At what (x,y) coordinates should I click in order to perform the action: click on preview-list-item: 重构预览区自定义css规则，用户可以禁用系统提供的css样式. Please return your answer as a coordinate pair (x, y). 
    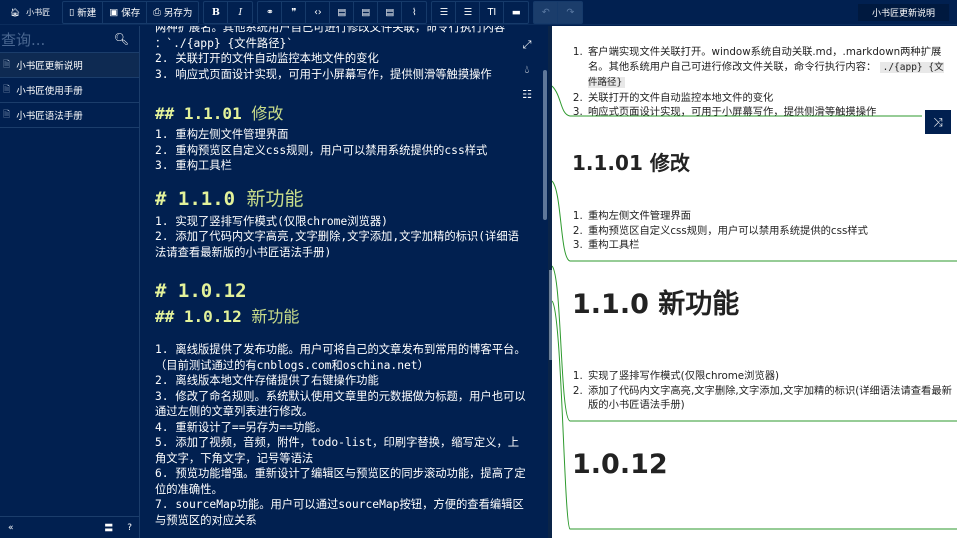
    Looking at the image, I should click on (769, 231).